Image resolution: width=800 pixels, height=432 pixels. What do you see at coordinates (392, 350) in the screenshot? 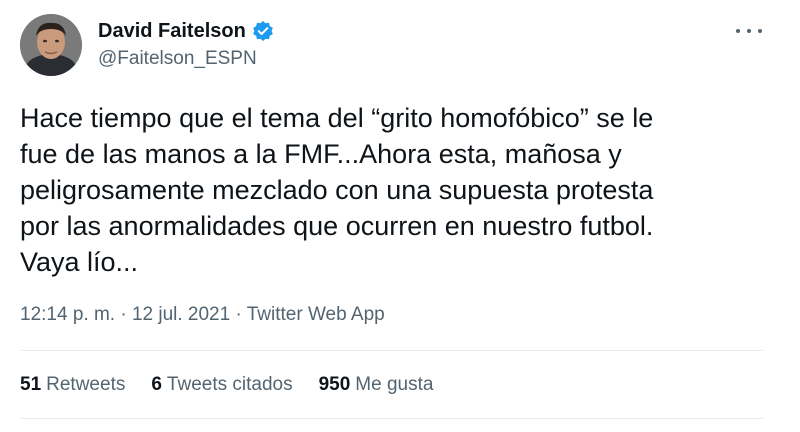
I see `divider-top` at bounding box center [392, 350].